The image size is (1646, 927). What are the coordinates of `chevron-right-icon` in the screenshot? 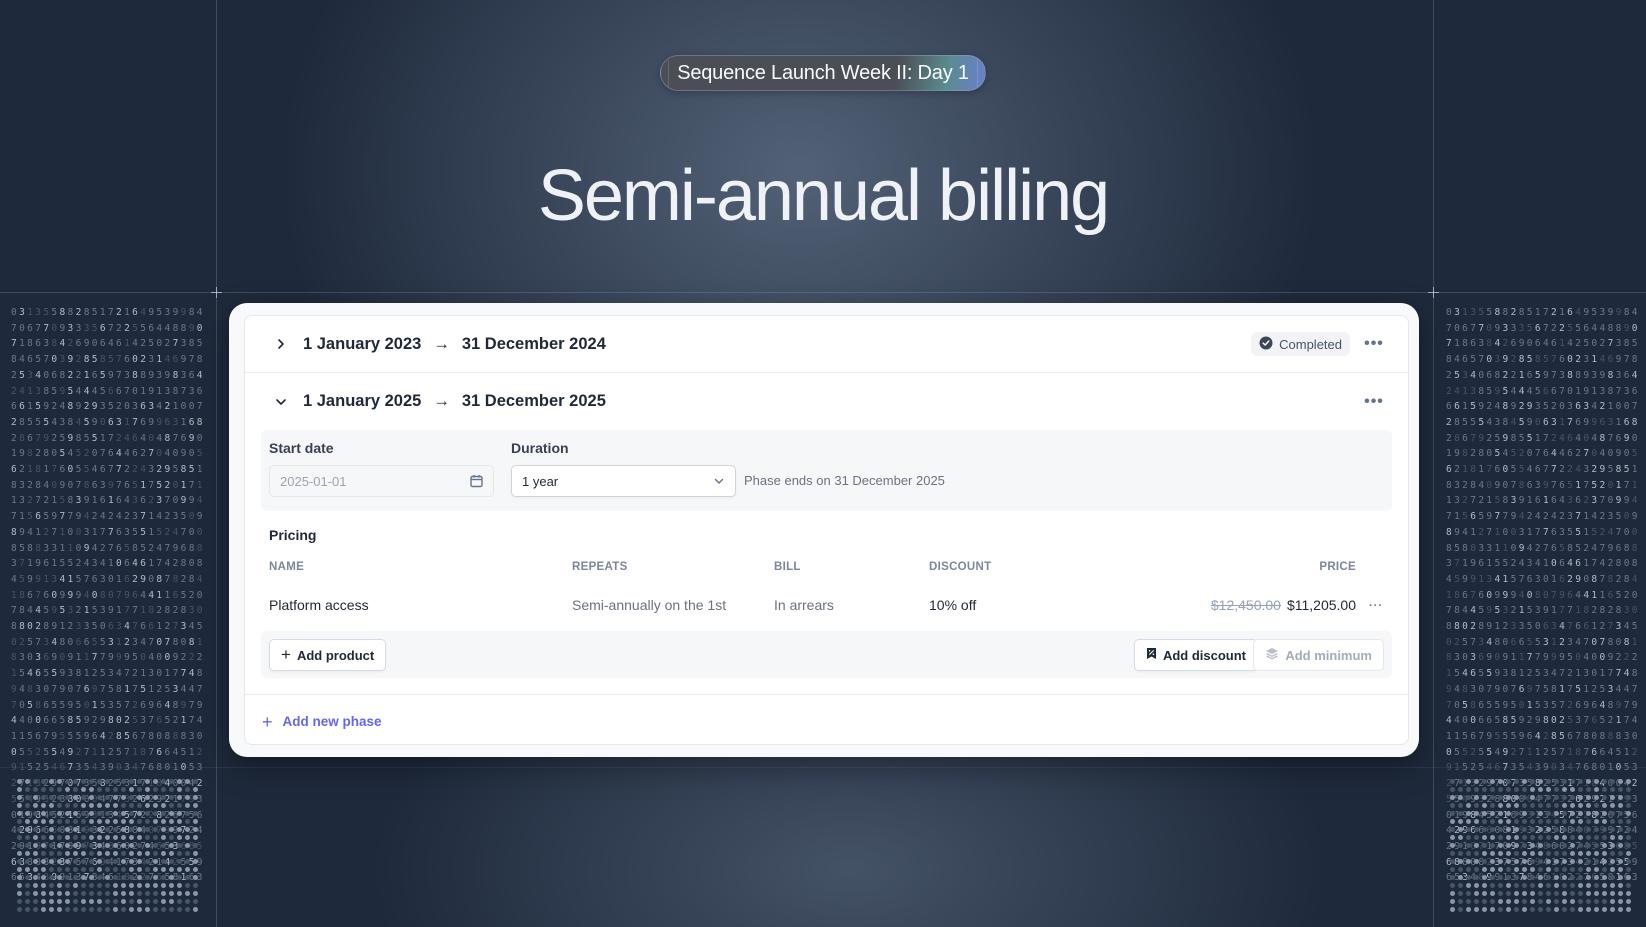 It's located at (281, 344).